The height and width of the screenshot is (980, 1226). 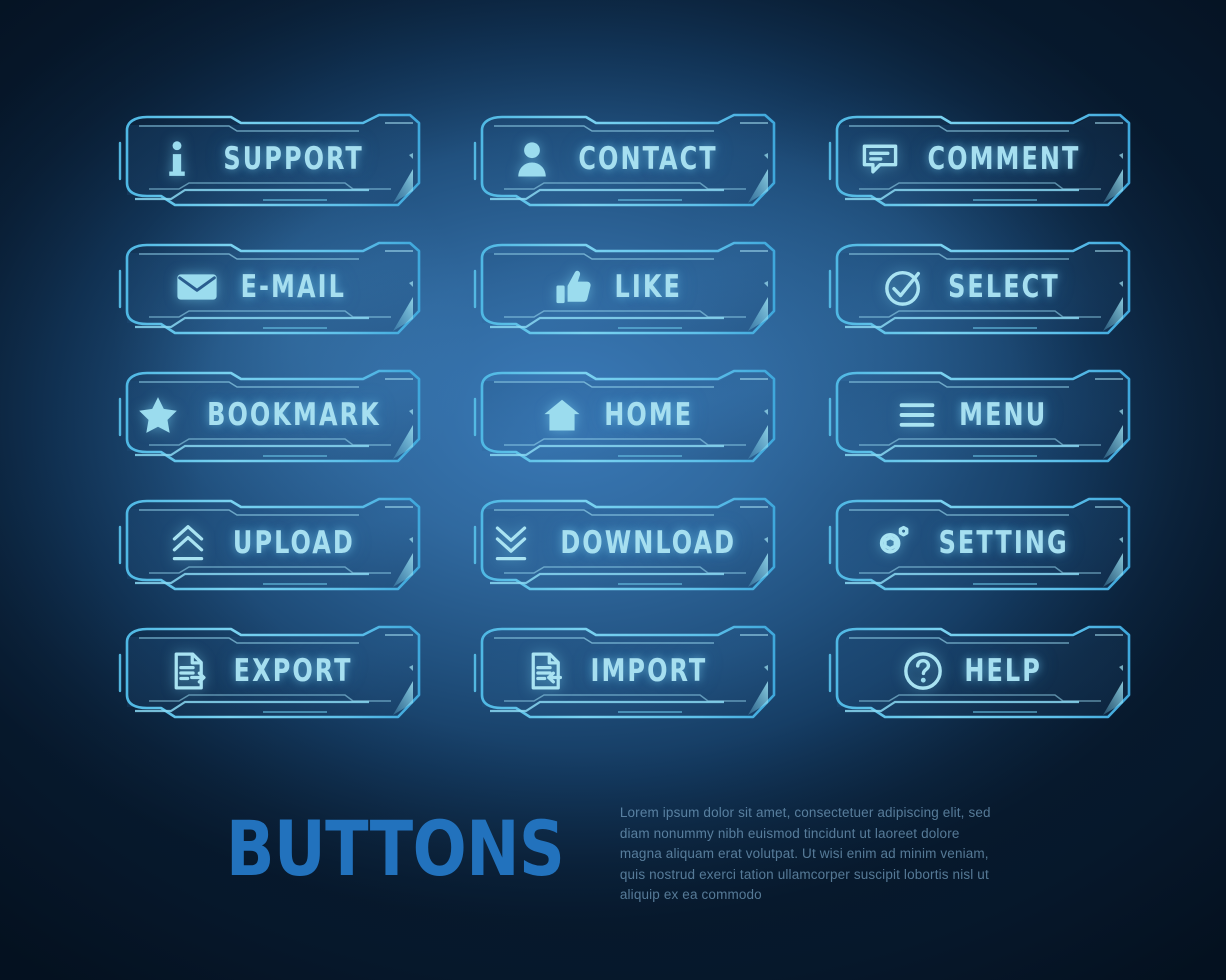 What do you see at coordinates (395, 848) in the screenshot?
I see `page-title: BUTTONS` at bounding box center [395, 848].